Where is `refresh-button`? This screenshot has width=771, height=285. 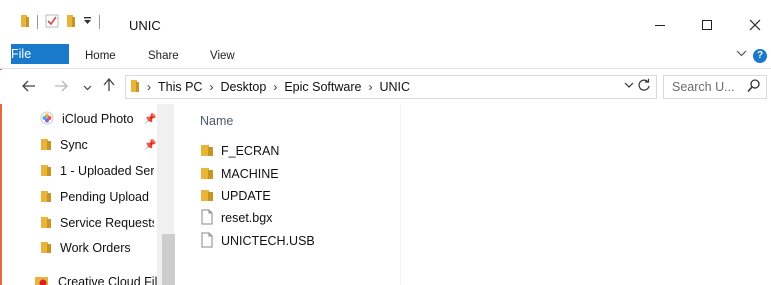 refresh-button is located at coordinates (644, 86).